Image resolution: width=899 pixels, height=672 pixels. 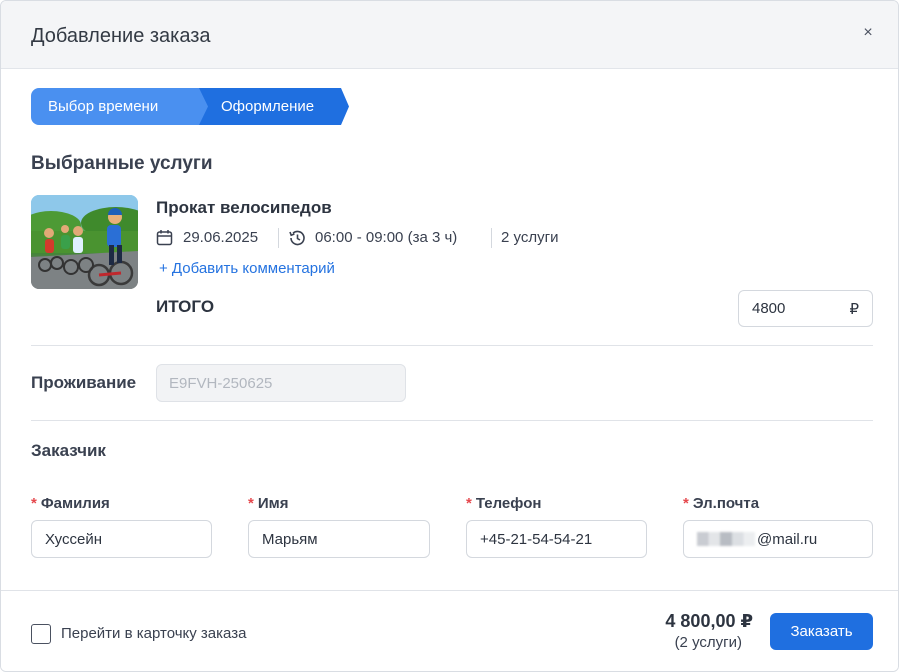 What do you see at coordinates (787, 539) in the screenshot?
I see `email-value: @mail.ru` at bounding box center [787, 539].